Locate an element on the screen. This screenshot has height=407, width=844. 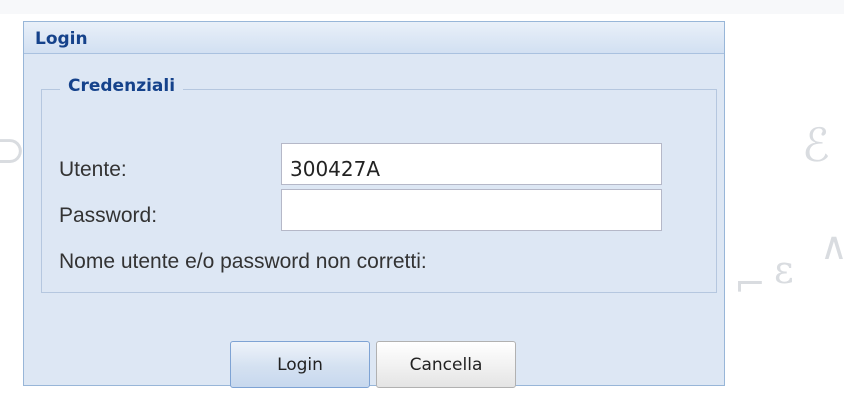
background-watermark-glyph: ∧ is located at coordinates (832, 246).